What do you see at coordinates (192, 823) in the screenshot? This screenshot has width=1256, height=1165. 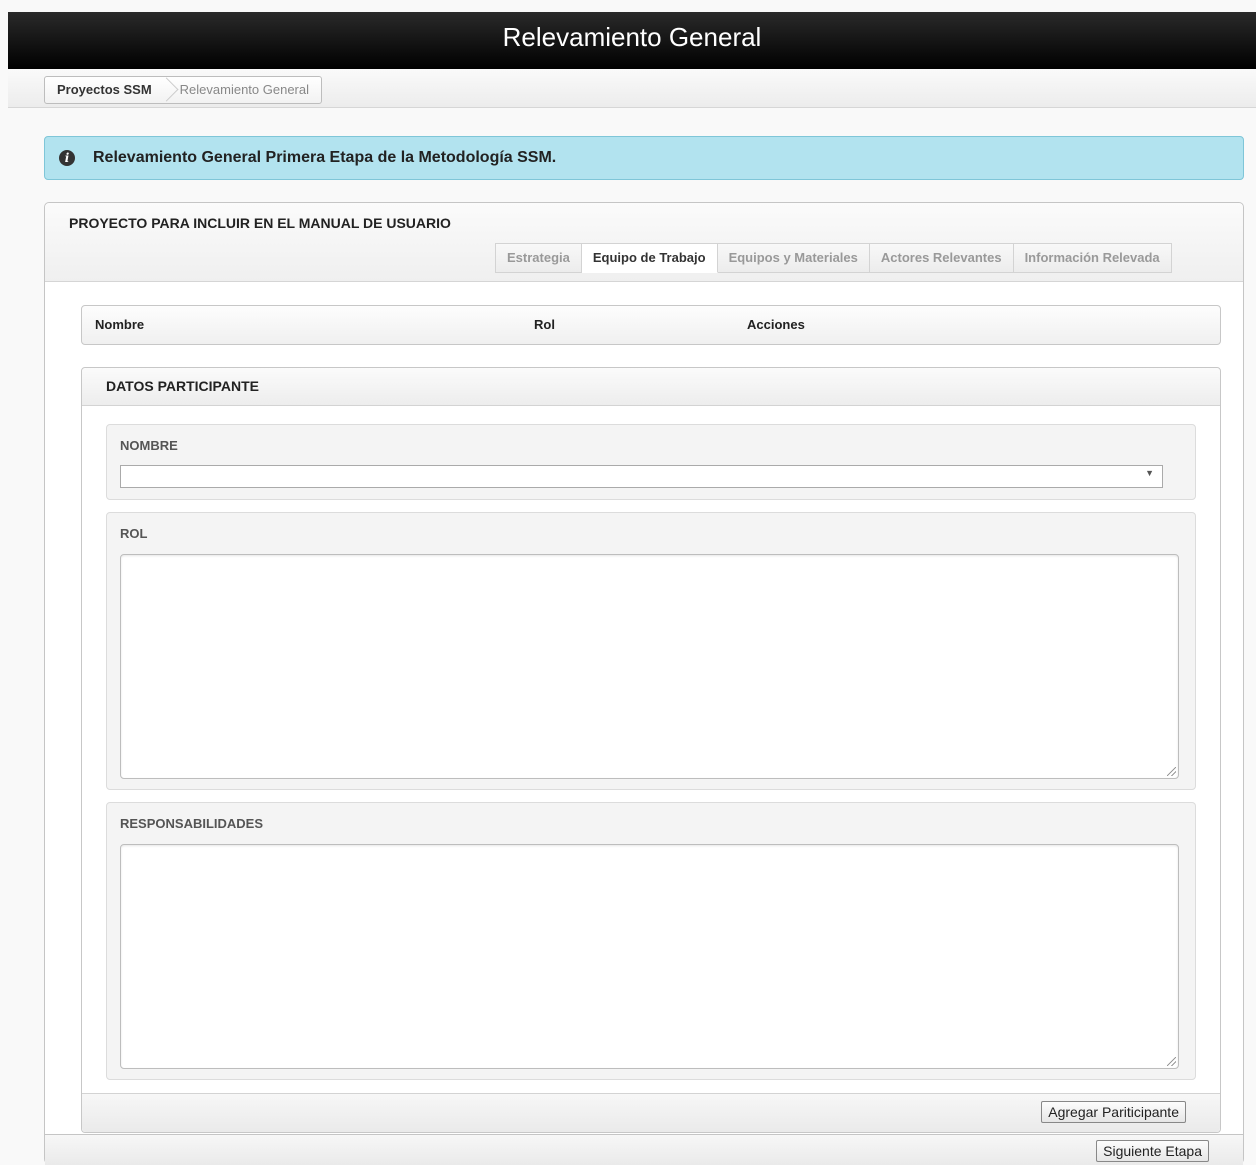 I see `responsabilidades-label: RESPONSABILIDADES` at bounding box center [192, 823].